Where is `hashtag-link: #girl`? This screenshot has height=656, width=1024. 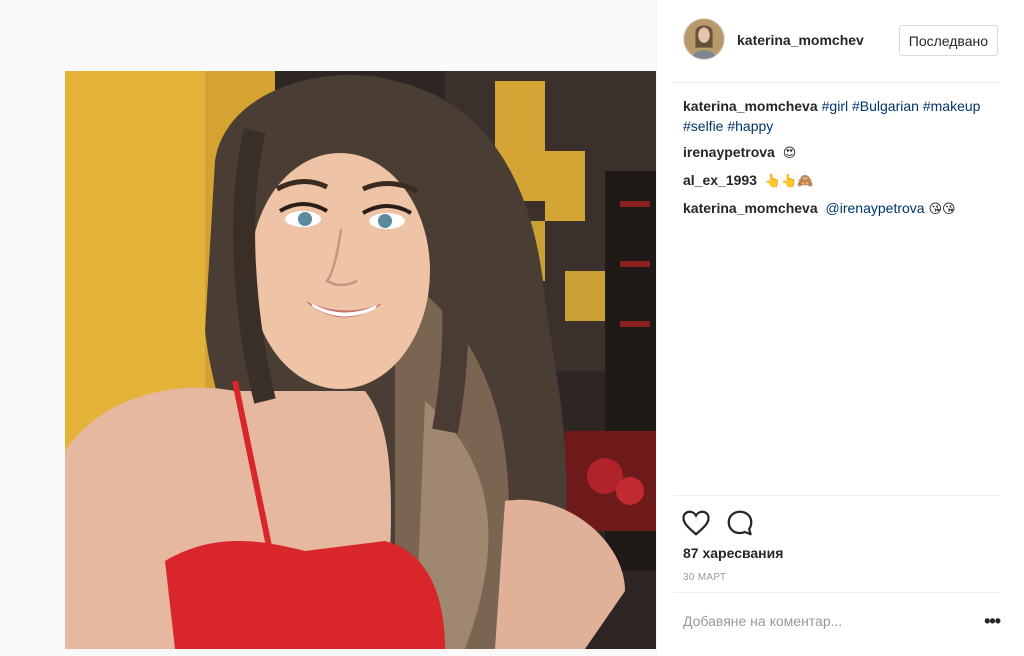
hashtag-link: #girl is located at coordinates (835, 106).